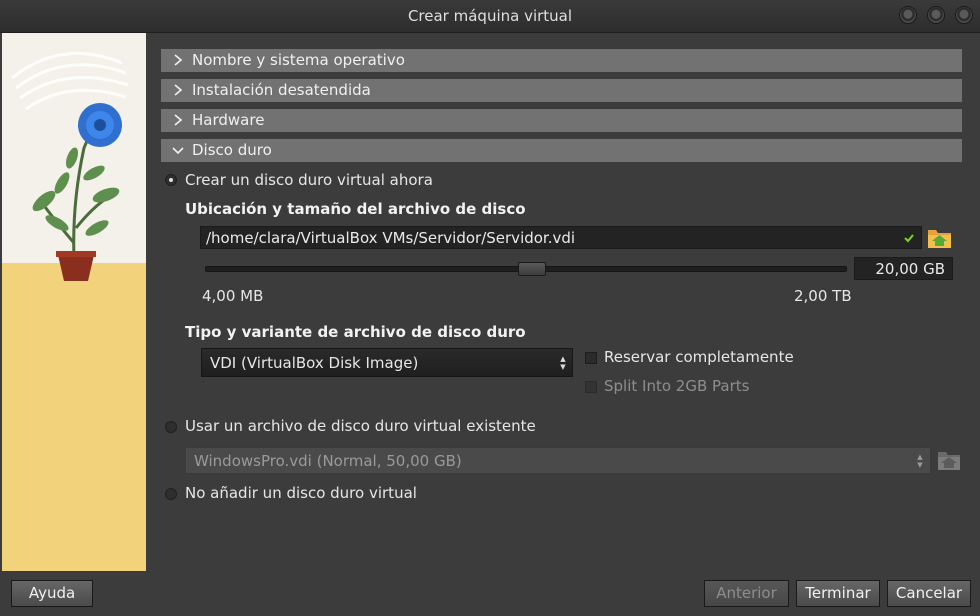 This screenshot has height=616, width=980. Describe the element at coordinates (309, 180) in the screenshot. I see `create-disk-label: Crear un disco duro virtual ahora` at that location.